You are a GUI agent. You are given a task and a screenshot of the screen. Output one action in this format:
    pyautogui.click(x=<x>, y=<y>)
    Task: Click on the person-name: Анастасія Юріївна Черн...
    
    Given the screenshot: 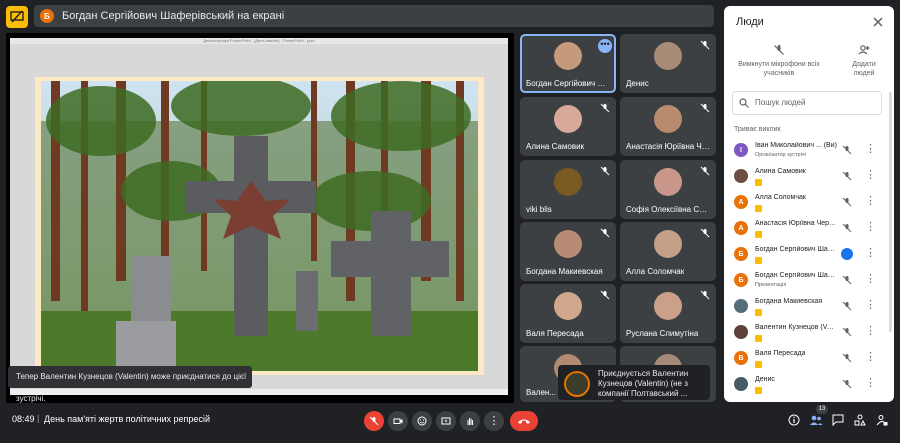 What is the action you would take?
    pyautogui.click(x=796, y=223)
    